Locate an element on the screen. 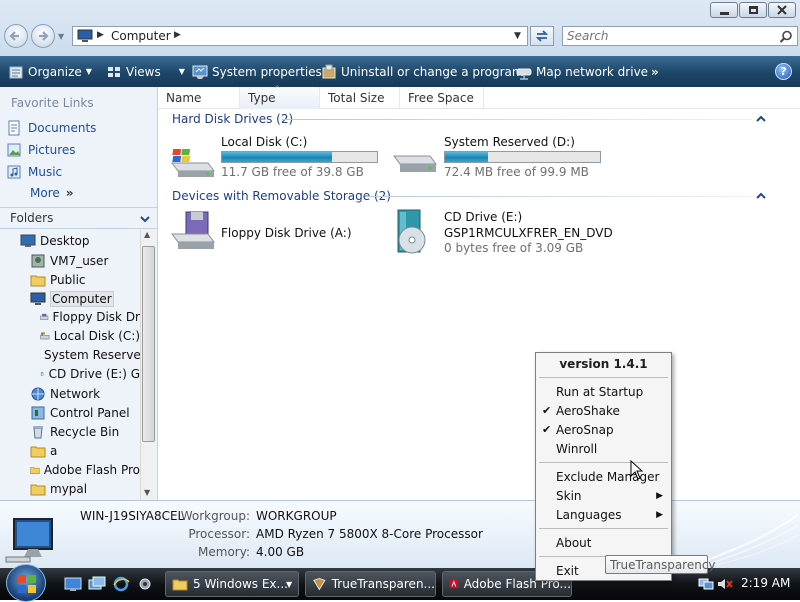 This screenshot has height=602, width=800. breadcrumb-computer: Computer is located at coordinates (141, 36).